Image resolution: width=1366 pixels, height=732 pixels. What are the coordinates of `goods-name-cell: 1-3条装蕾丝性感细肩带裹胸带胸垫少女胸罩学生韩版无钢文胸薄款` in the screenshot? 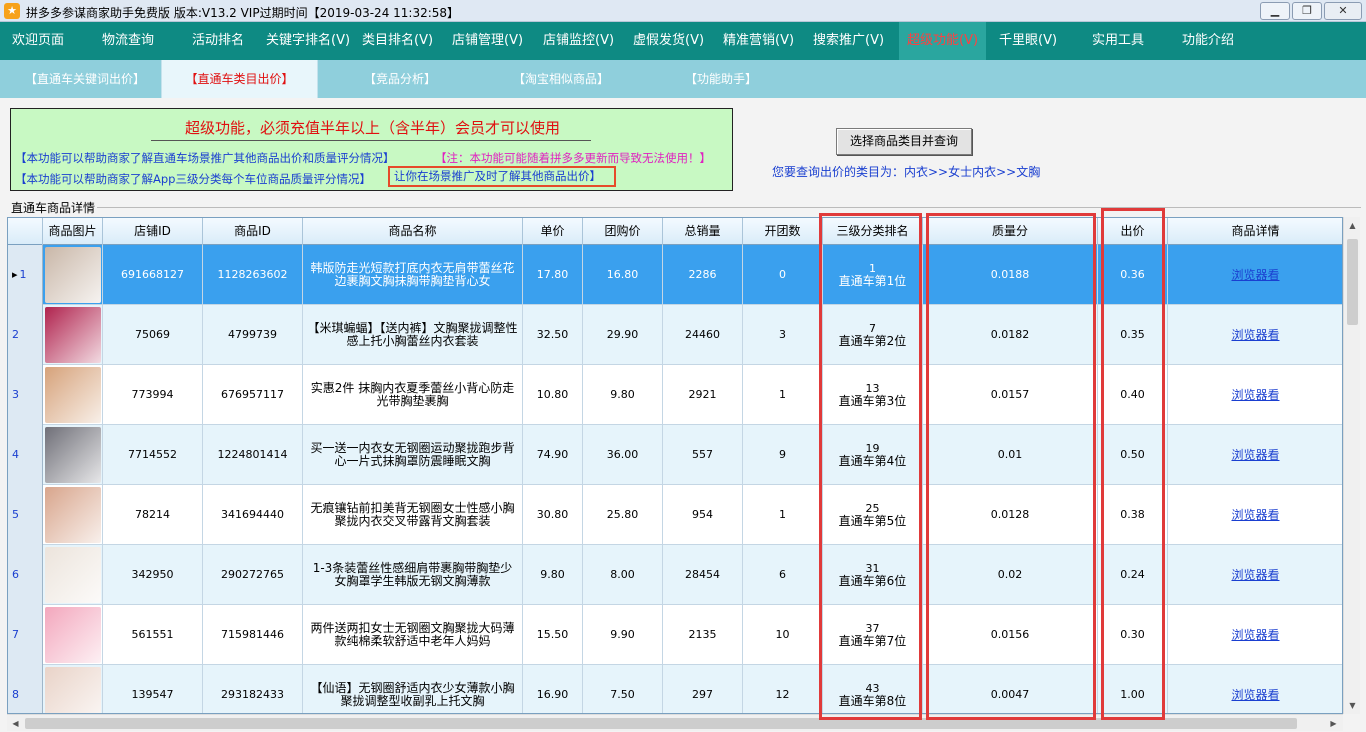 It's located at (413, 575).